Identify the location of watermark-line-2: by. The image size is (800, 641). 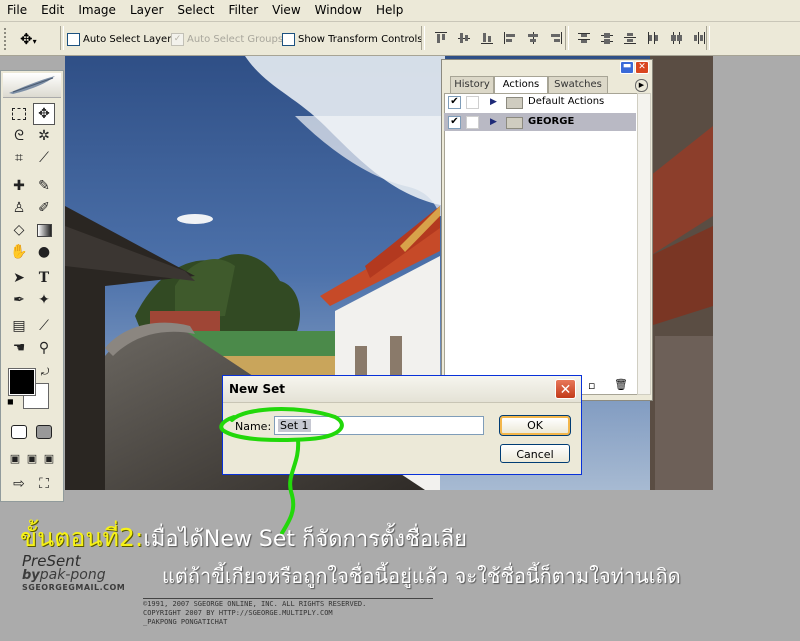
(31, 575).